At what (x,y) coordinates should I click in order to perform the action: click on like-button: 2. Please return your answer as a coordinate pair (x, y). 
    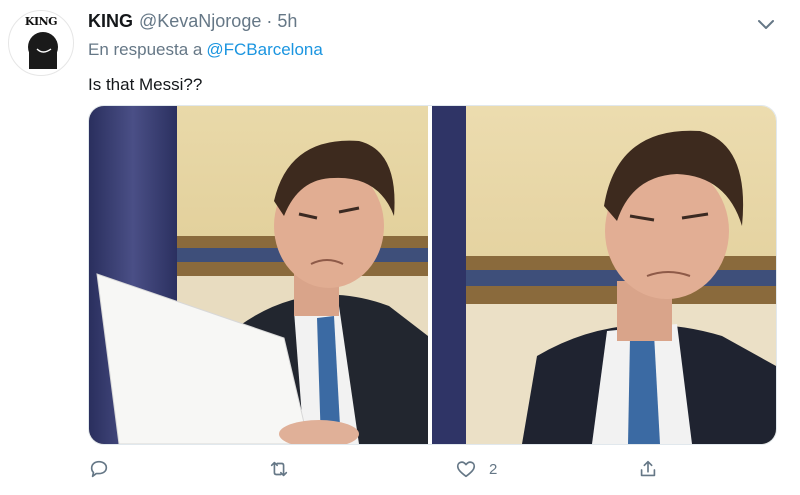
    Looking at the image, I should click on (476, 469).